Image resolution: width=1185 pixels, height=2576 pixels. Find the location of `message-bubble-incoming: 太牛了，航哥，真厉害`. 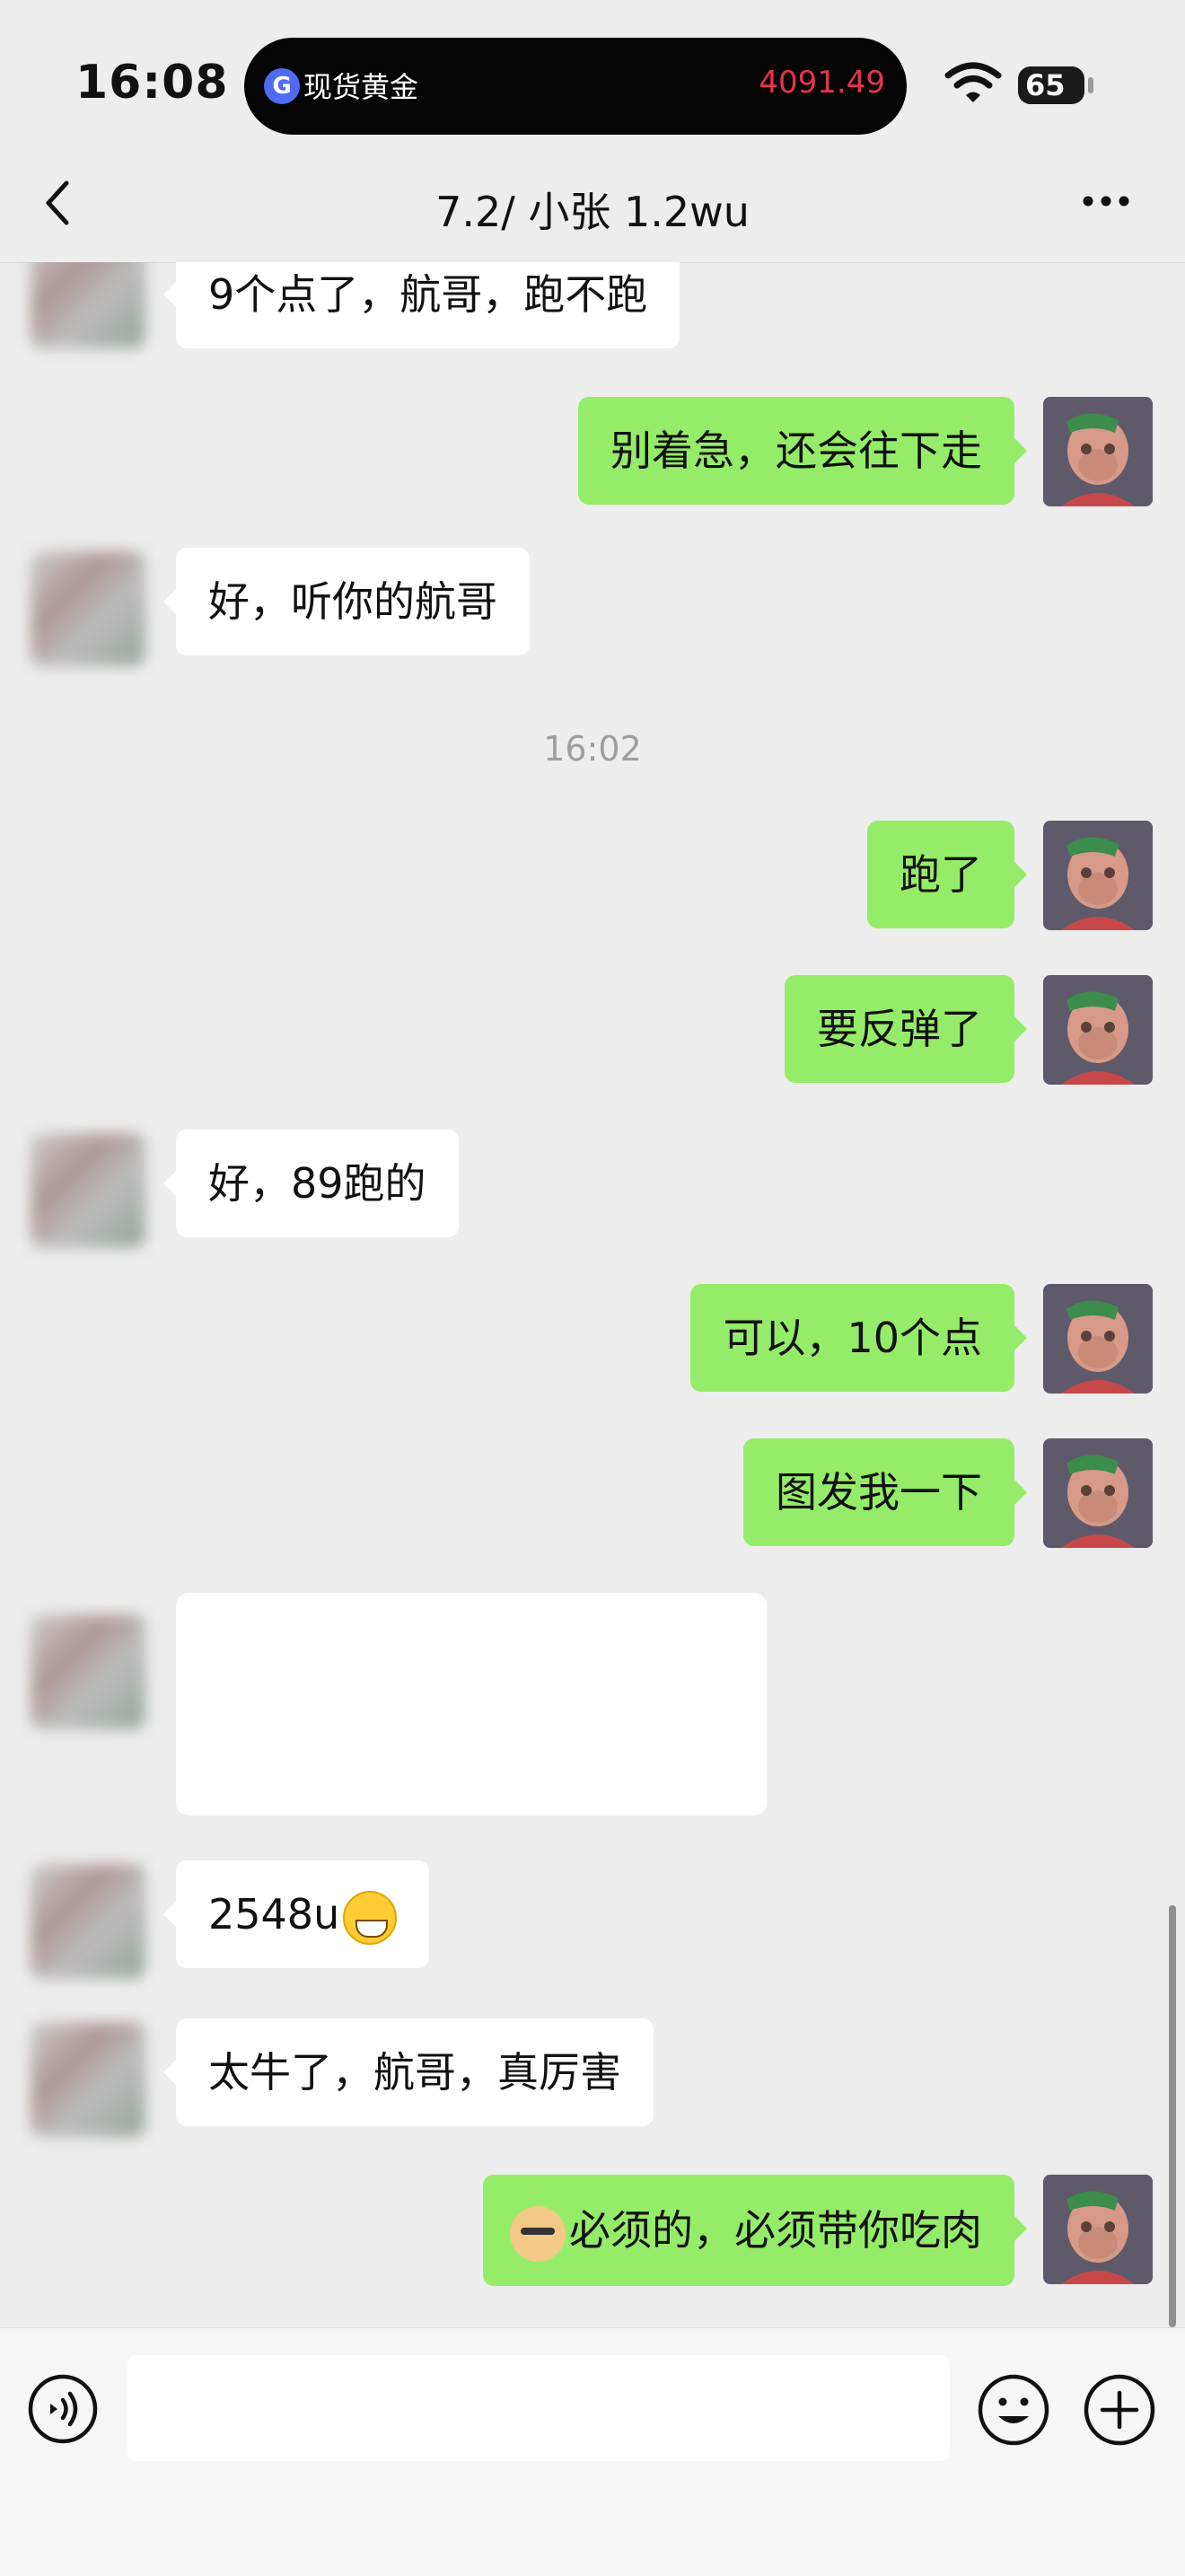

message-bubble-incoming: 太牛了，航哥，真厉害 is located at coordinates (408, 2072).